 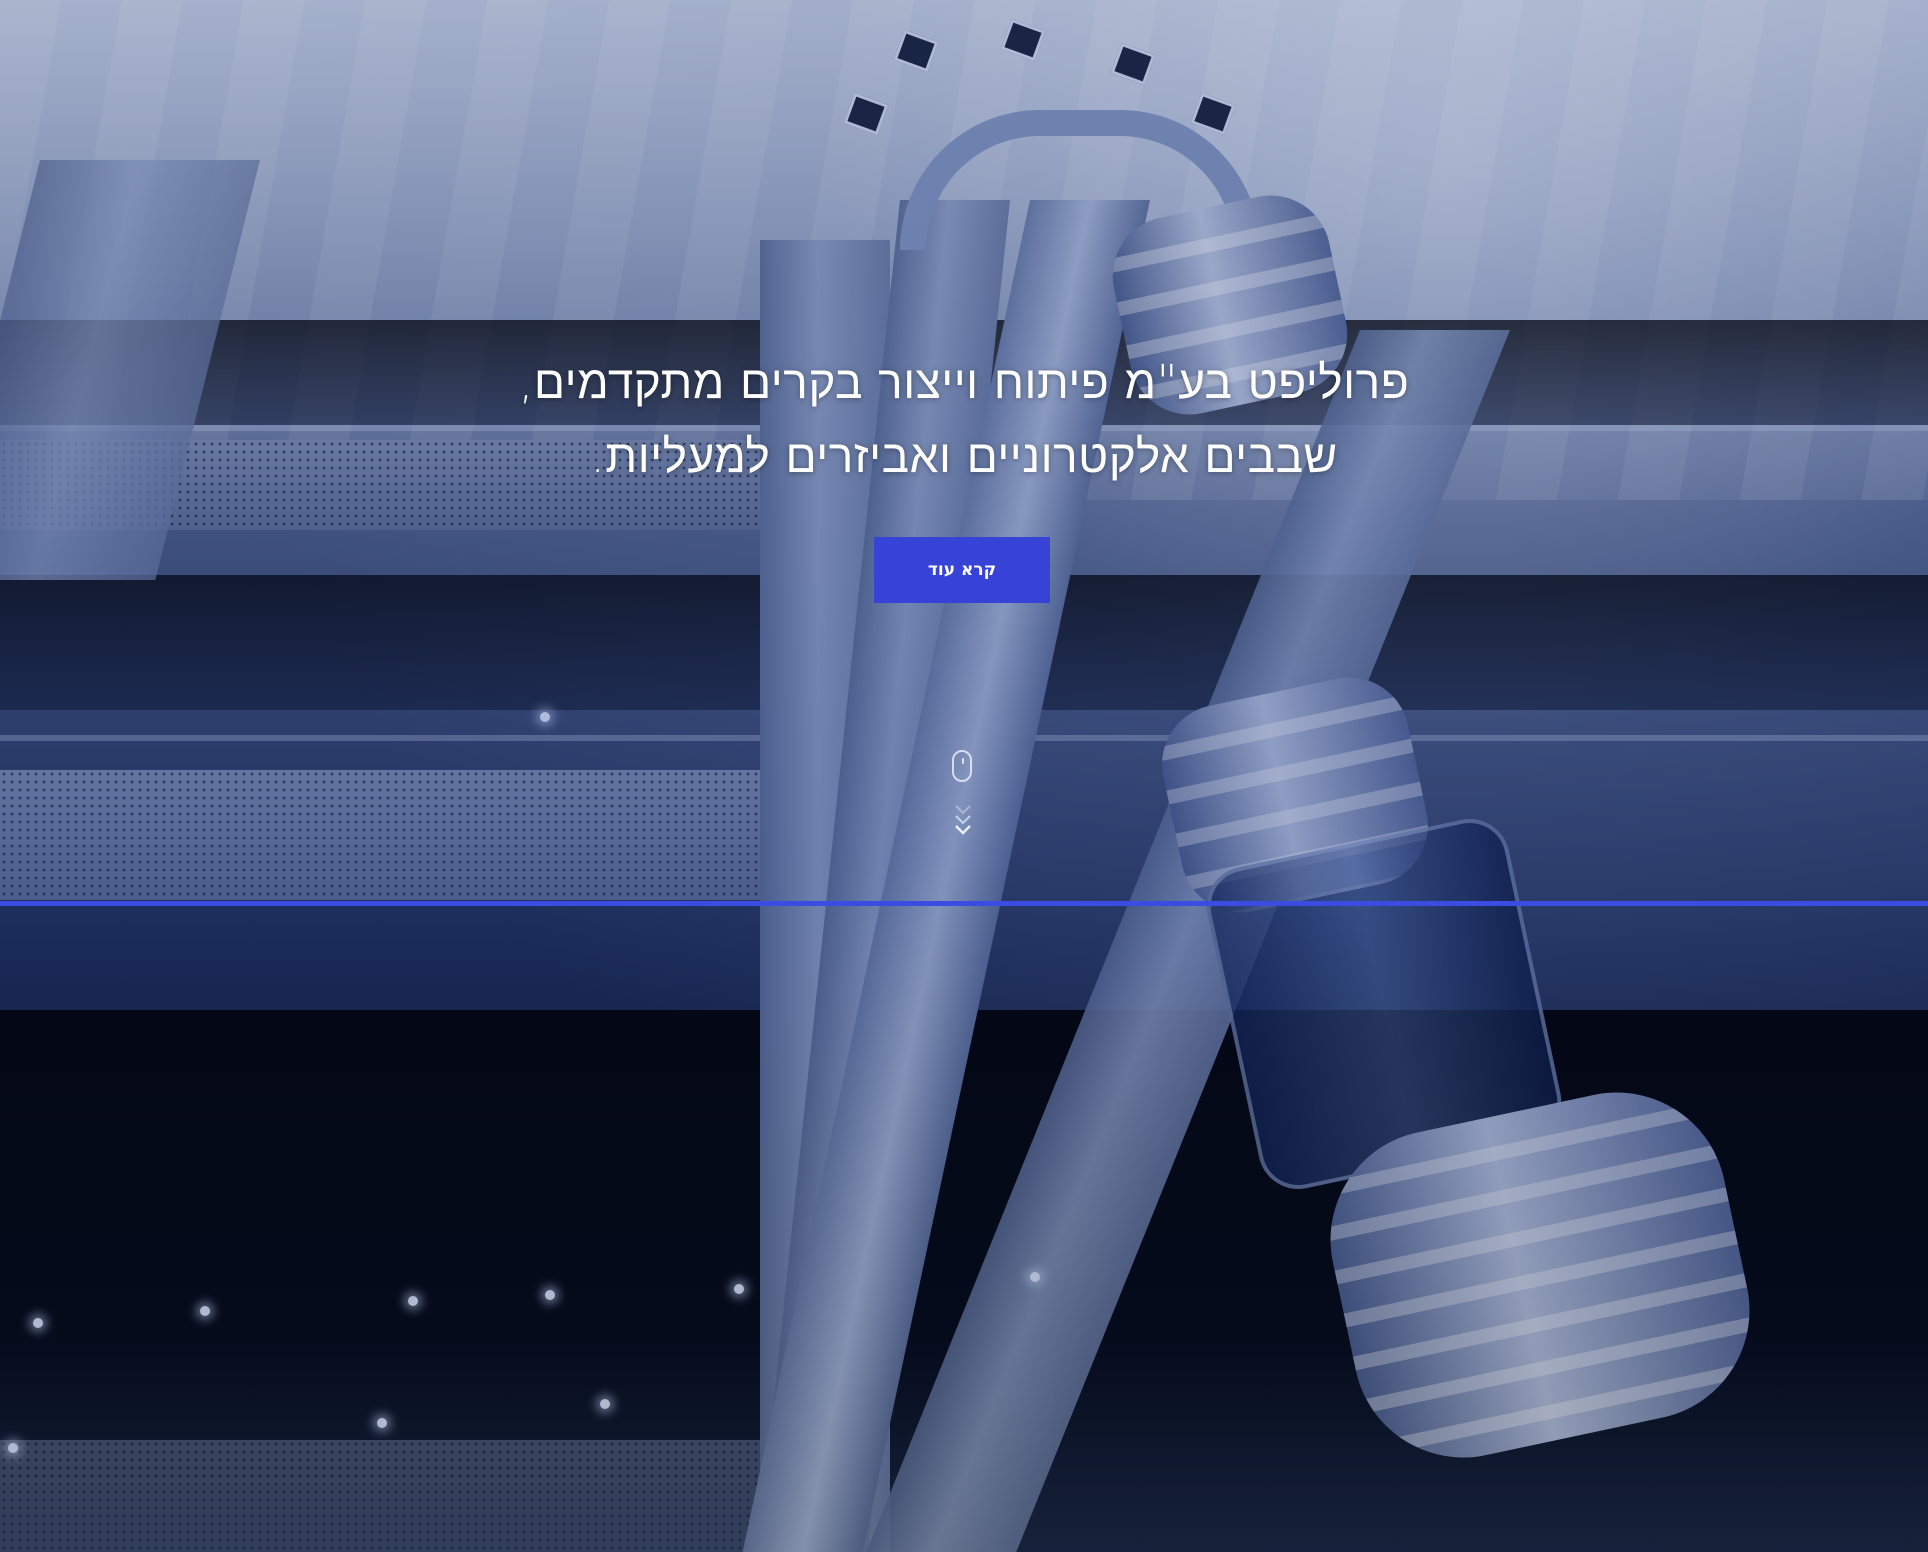 I want to click on read-more-button: קרא עוד, so click(x=962, y=570).